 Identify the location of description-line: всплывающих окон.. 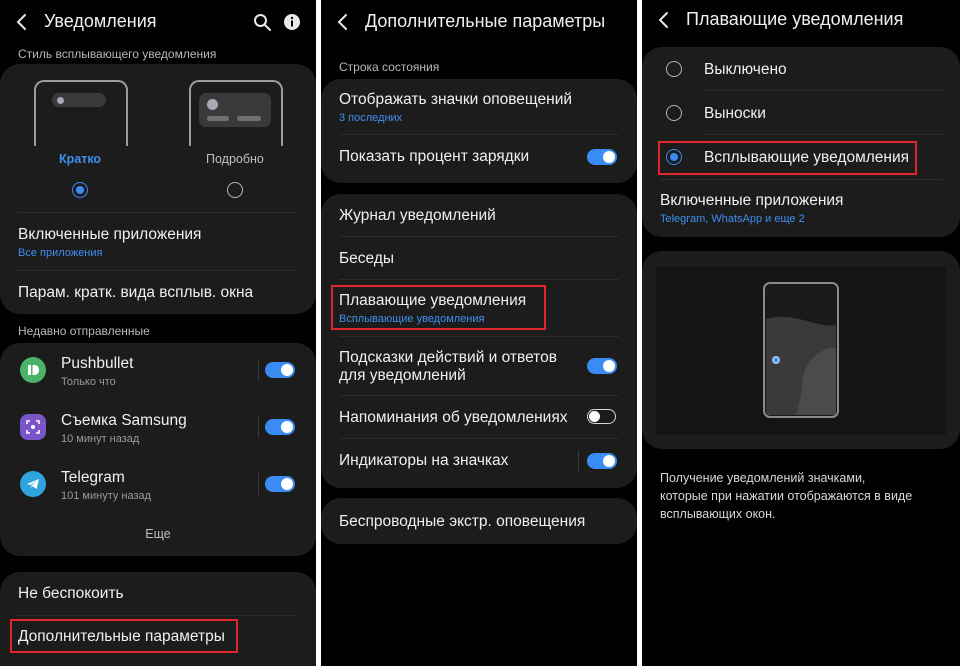
(718, 514).